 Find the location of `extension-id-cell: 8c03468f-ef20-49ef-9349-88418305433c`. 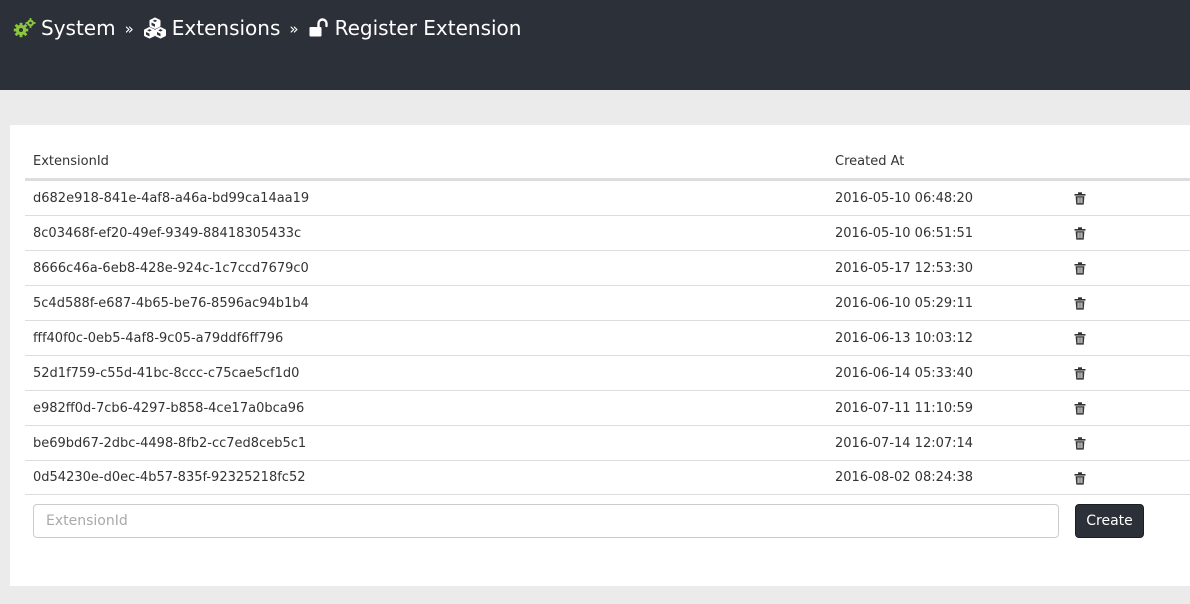

extension-id-cell: 8c03468f-ef20-49ef-9349-88418305433c is located at coordinates (167, 233).